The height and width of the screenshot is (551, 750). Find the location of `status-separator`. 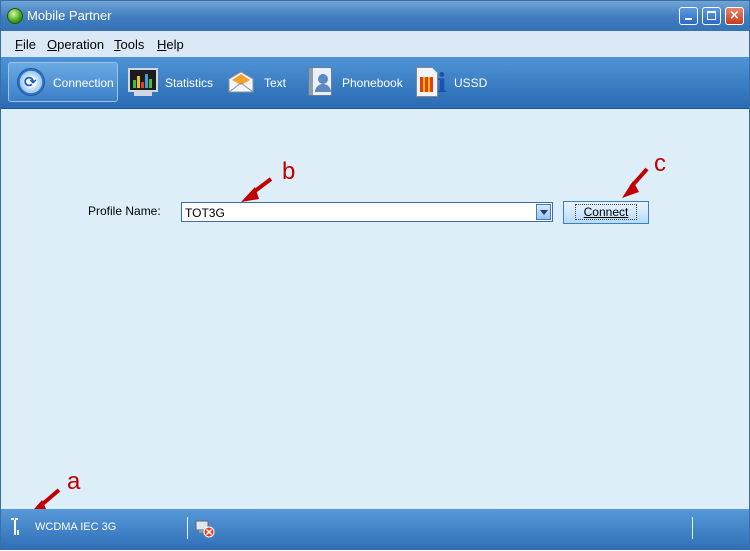

status-separator is located at coordinates (187, 528).